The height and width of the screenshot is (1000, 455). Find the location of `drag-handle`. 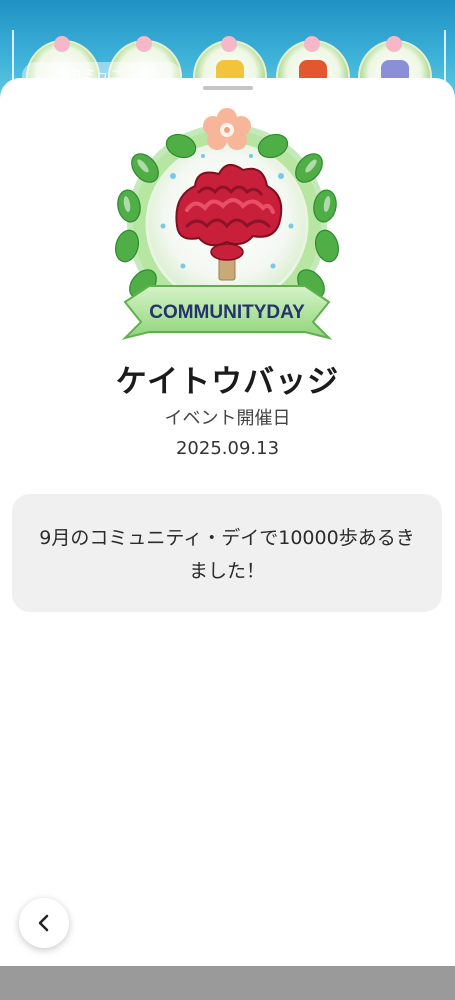

drag-handle is located at coordinates (228, 88).